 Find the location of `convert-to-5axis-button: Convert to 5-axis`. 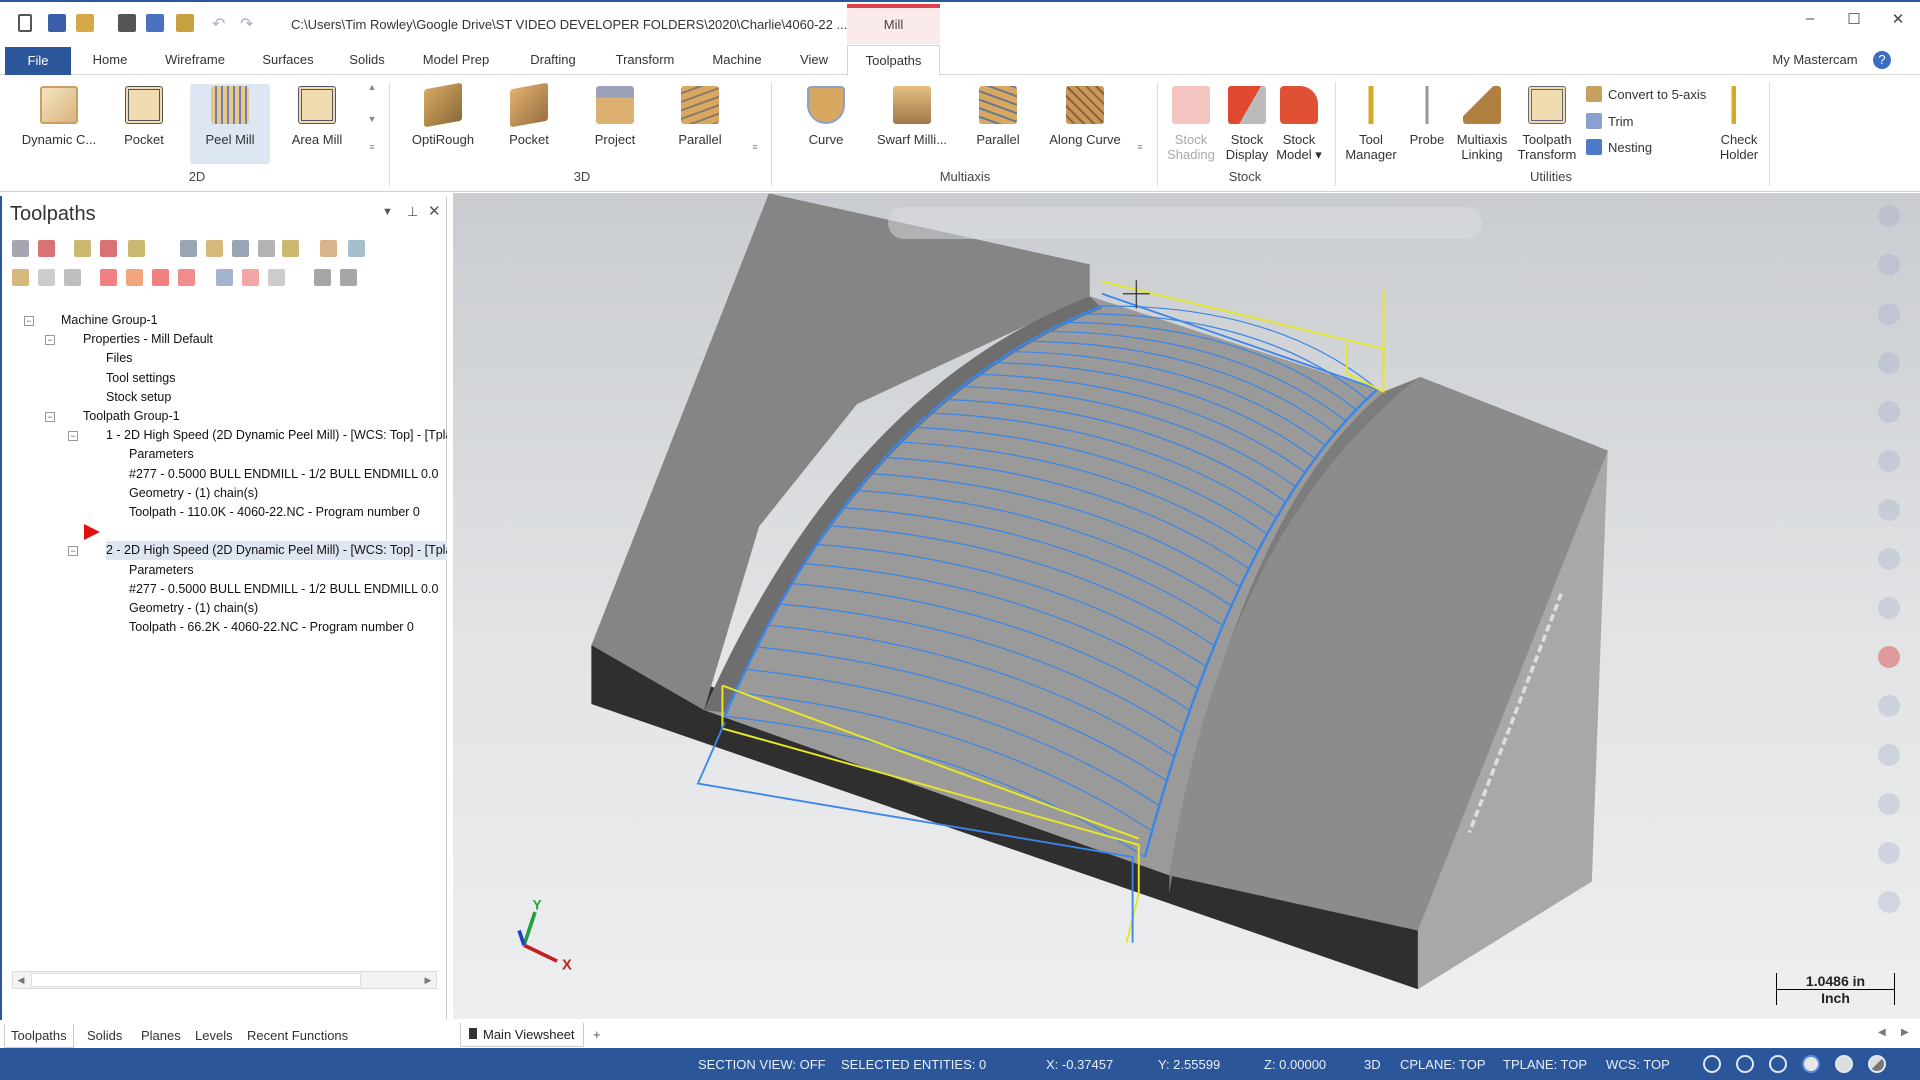

convert-to-5axis-button: Convert to 5-axis is located at coordinates (1646, 94).